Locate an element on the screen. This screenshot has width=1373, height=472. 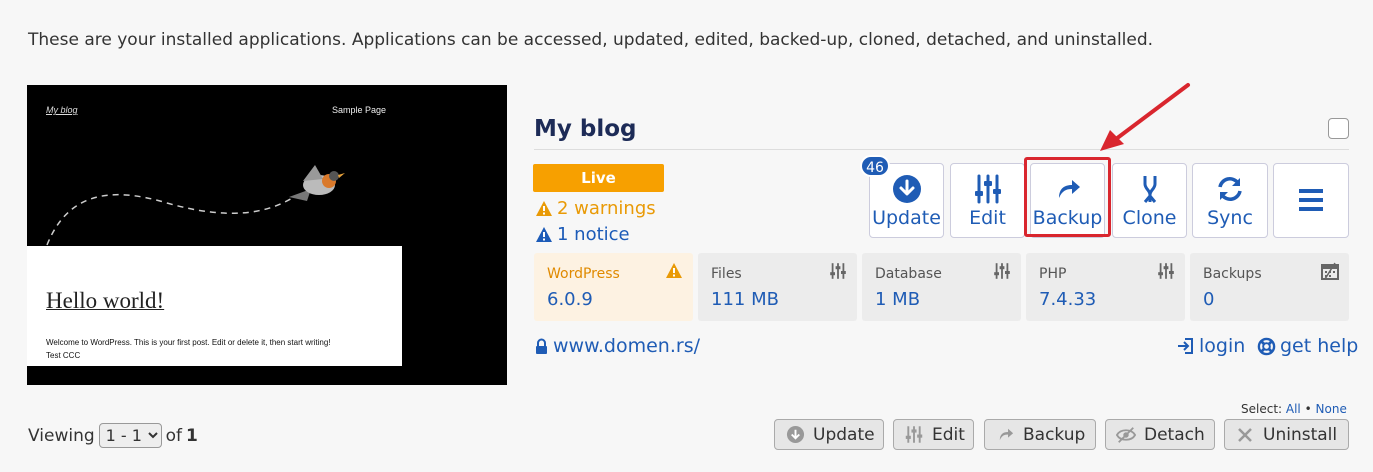
bulk-update-button: Update is located at coordinates (829, 434).